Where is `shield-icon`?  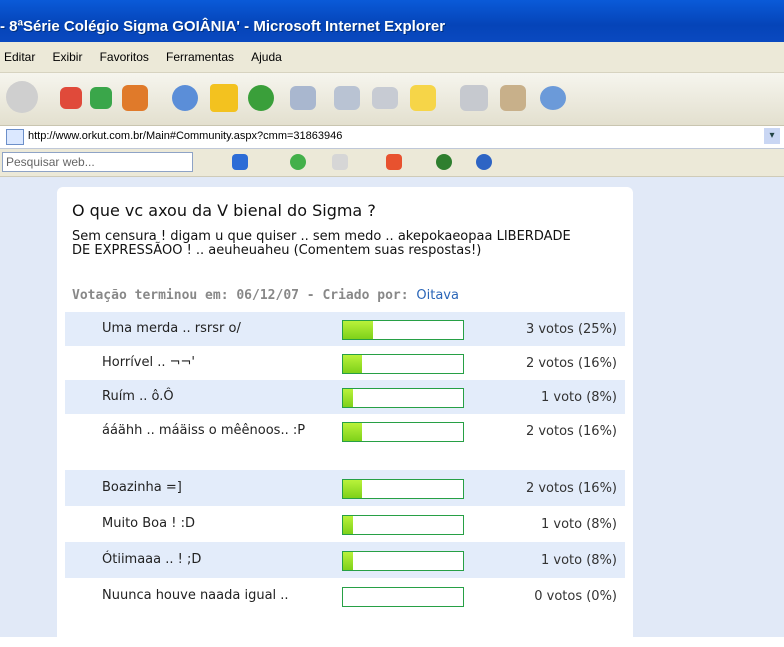 shield-icon is located at coordinates (444, 162).